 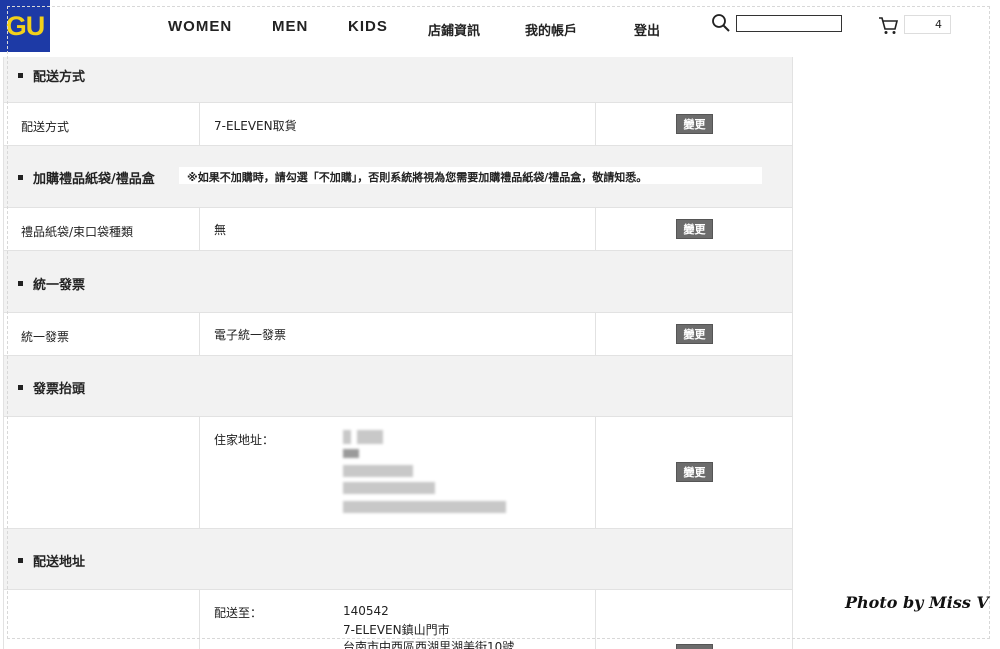 I want to click on nav-women: WOMEN, so click(x=200, y=26).